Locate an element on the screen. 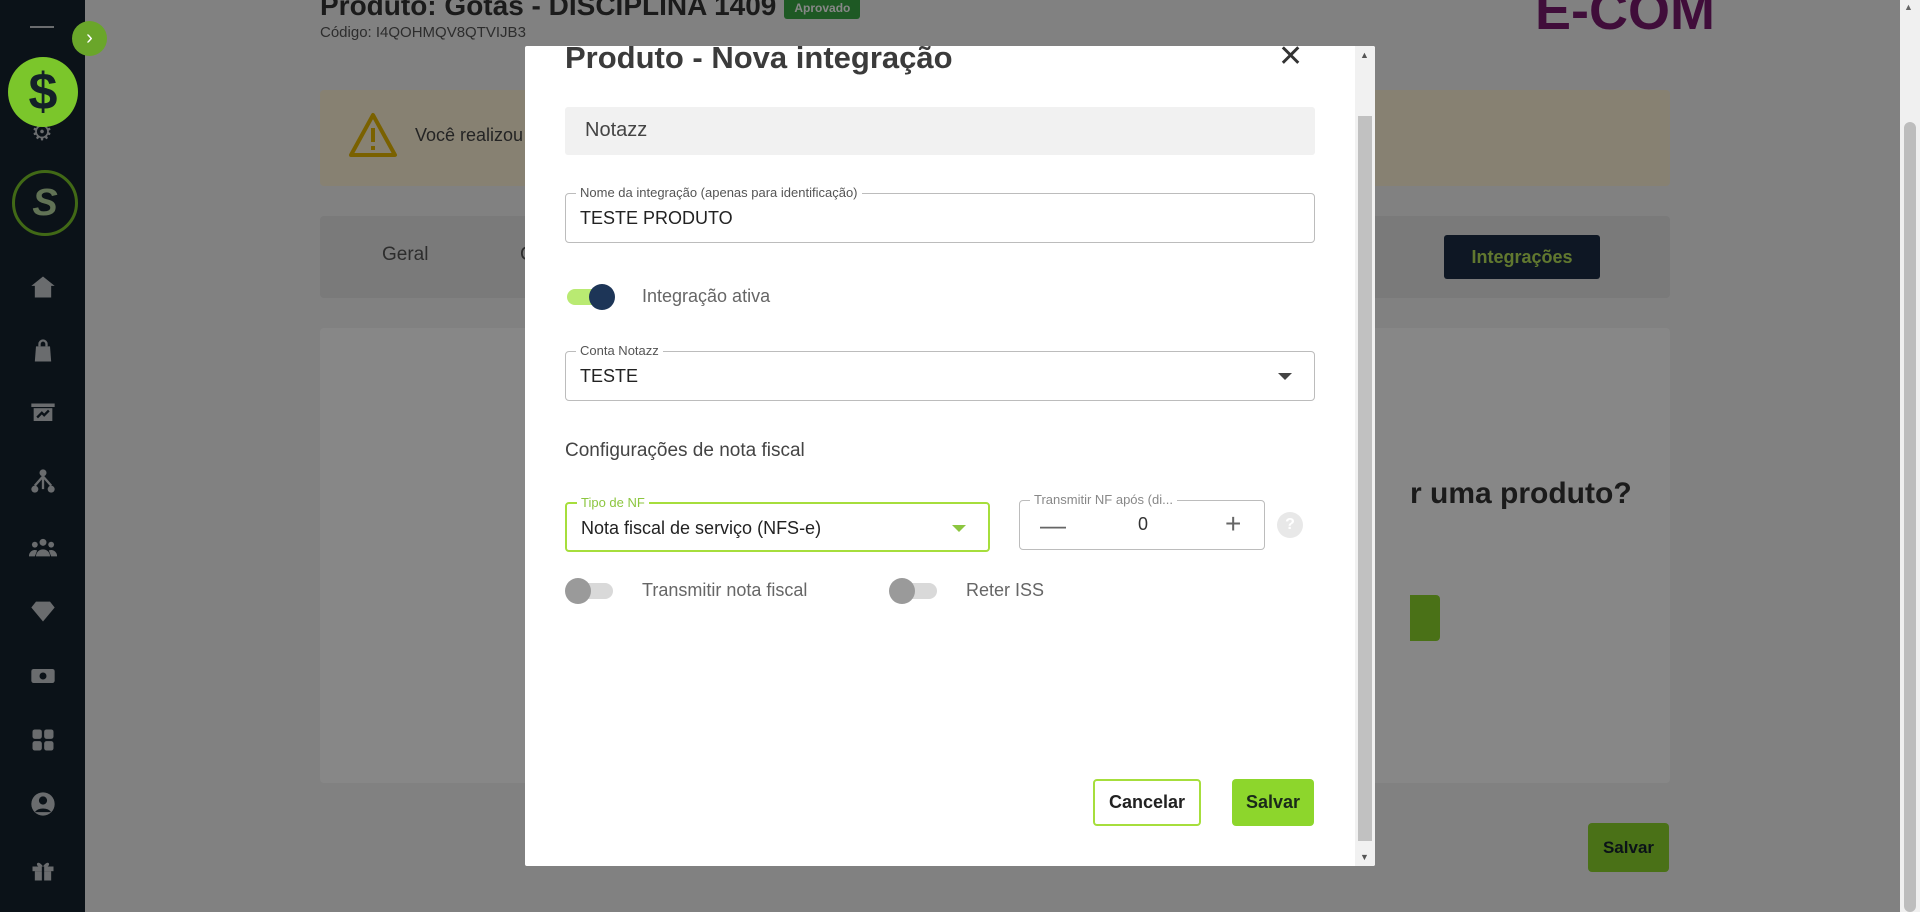 The image size is (1920, 912). modal-title: Produto - Nova integração is located at coordinates (759, 60).